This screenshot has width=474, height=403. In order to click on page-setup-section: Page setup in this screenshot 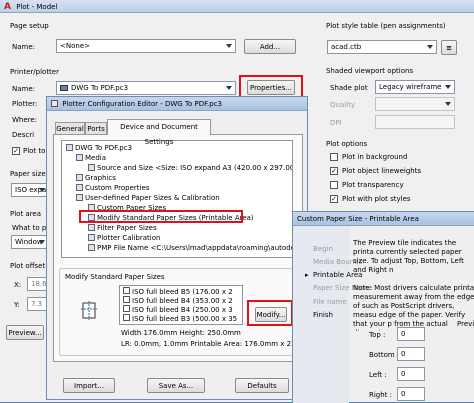, I will do `click(29, 26)`.